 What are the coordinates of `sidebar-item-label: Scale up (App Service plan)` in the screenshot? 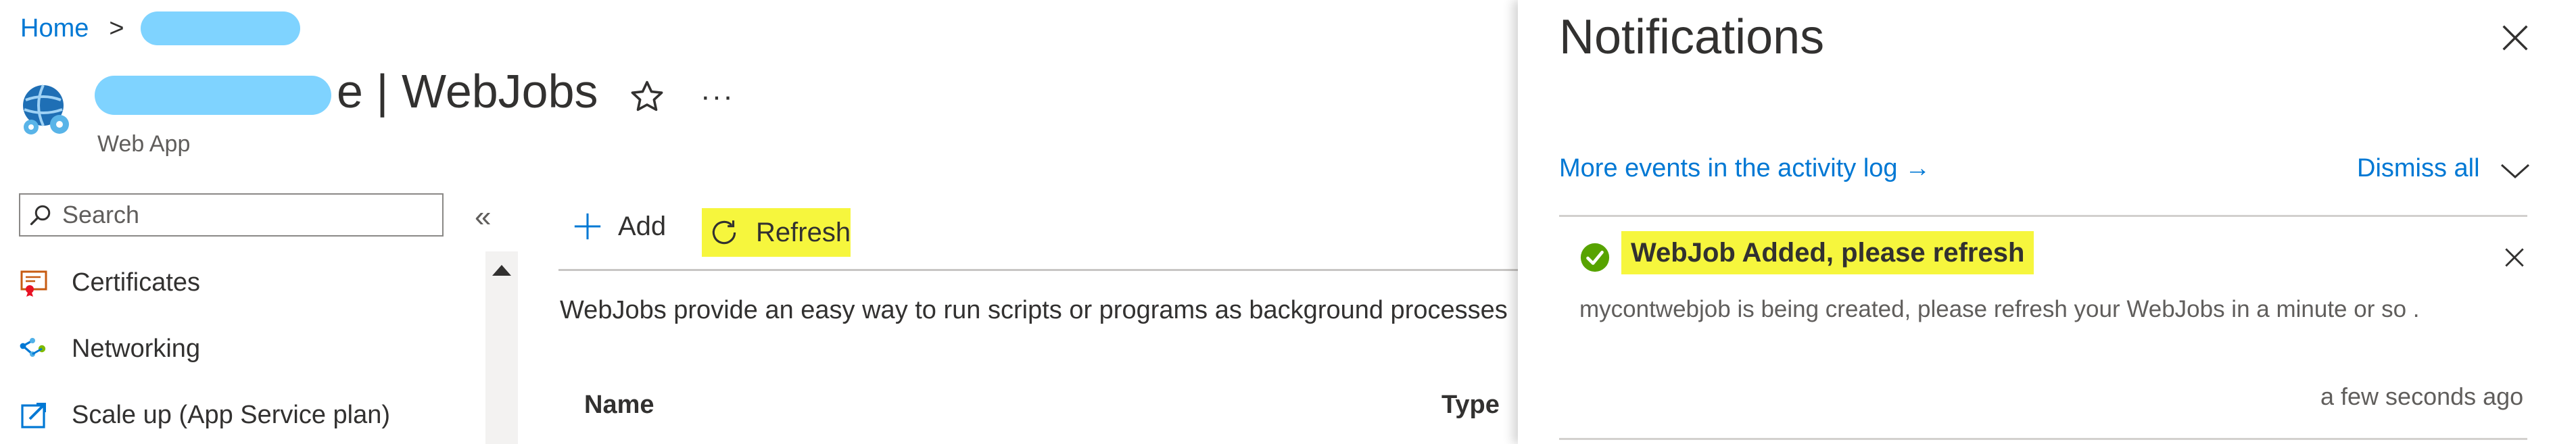 It's located at (231, 414).